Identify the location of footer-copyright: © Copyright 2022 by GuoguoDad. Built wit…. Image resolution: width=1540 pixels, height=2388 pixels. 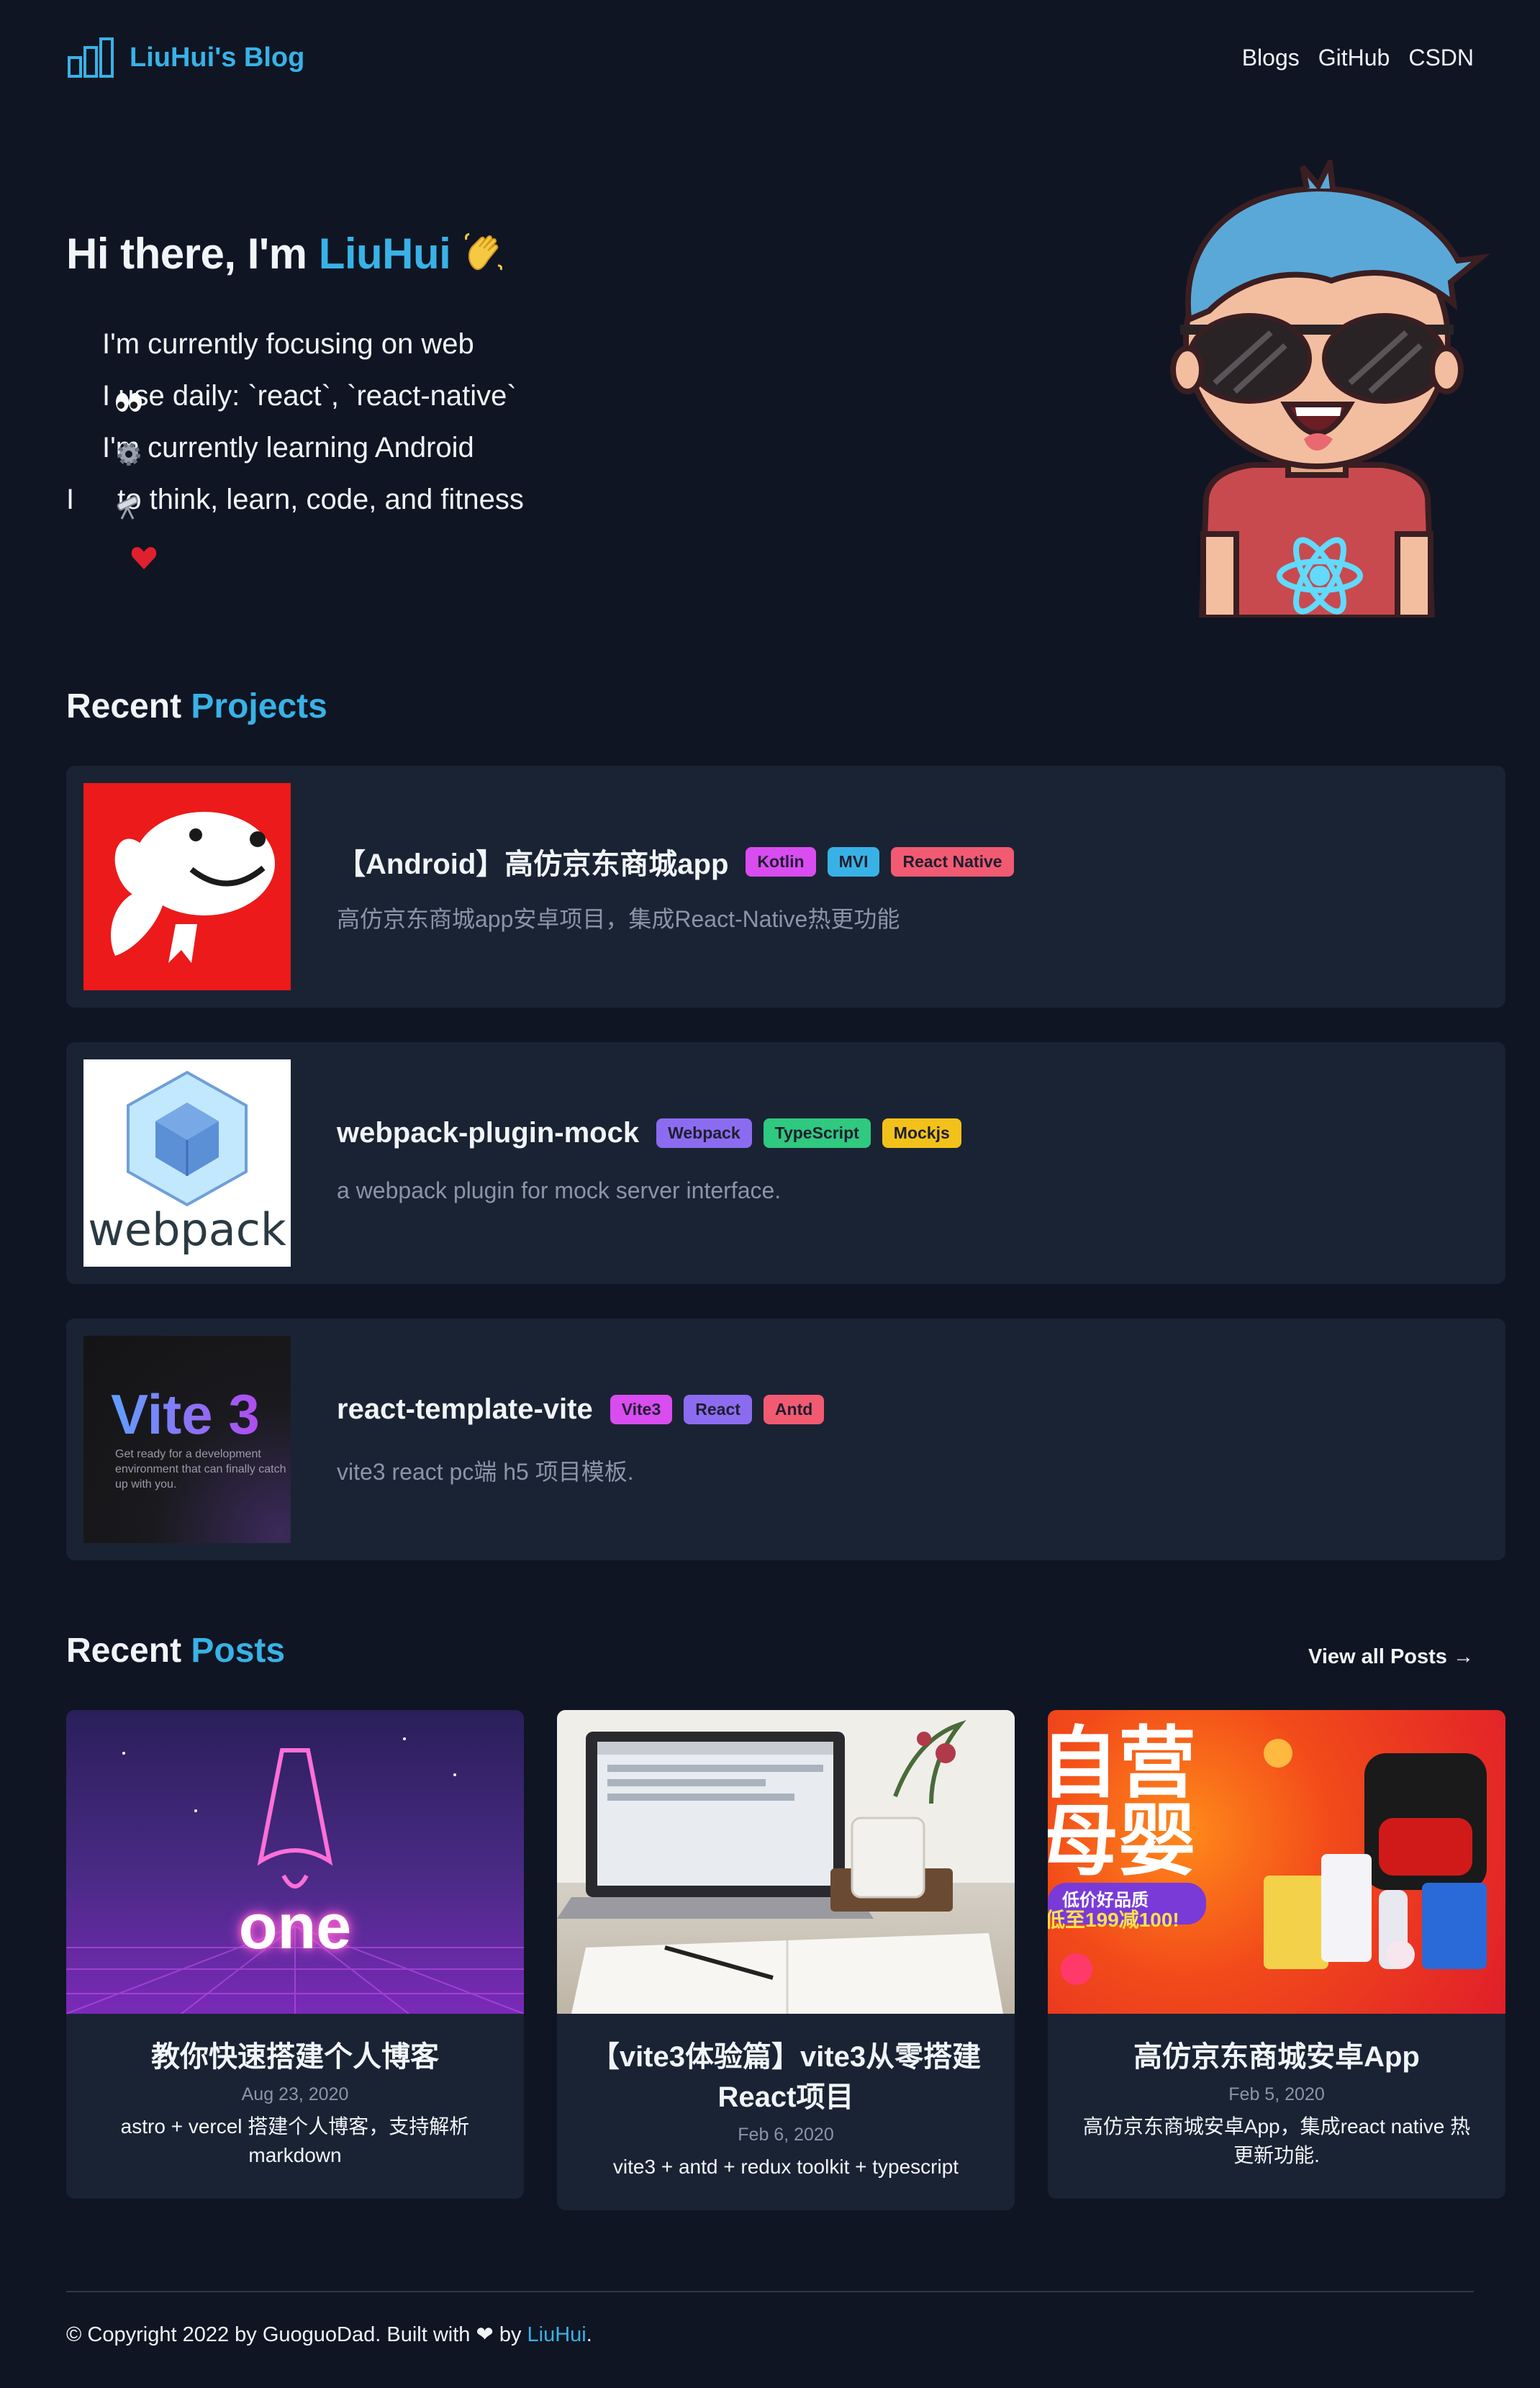
(329, 2334).